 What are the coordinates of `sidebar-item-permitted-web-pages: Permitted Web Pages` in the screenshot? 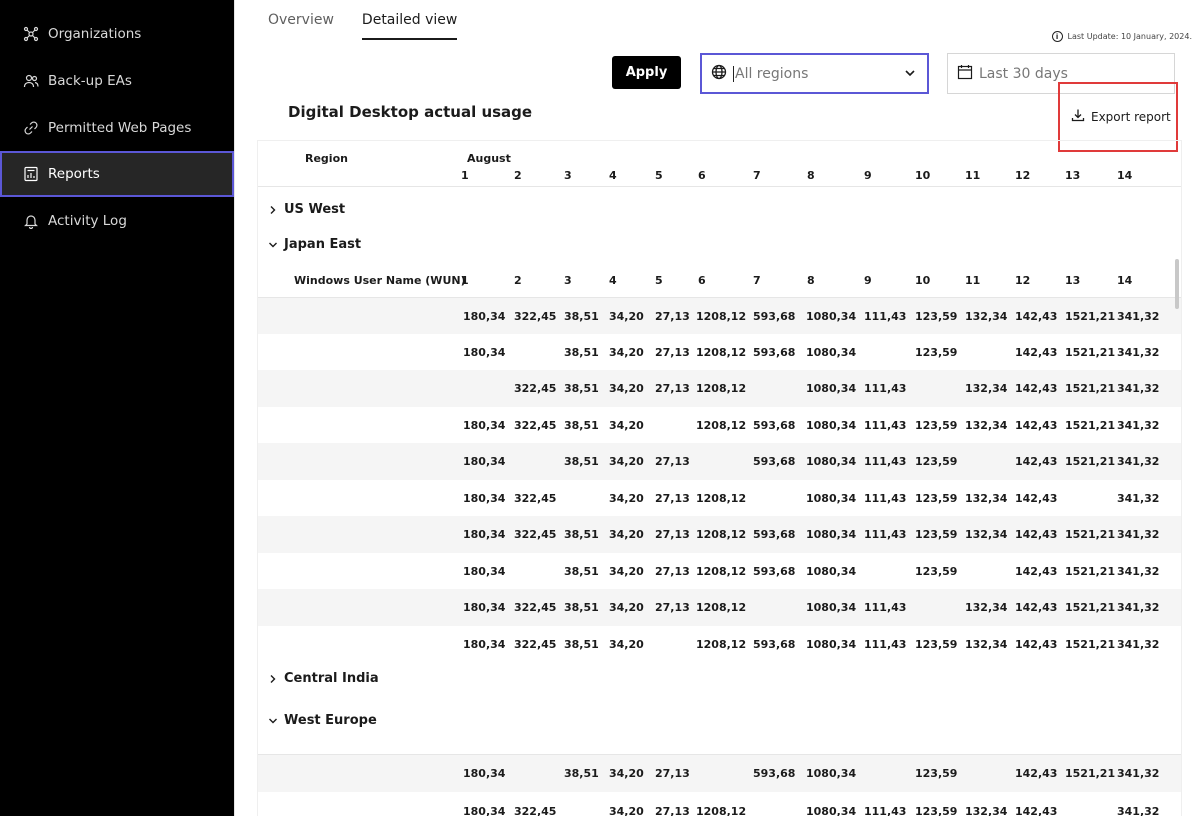 It's located at (117, 128).